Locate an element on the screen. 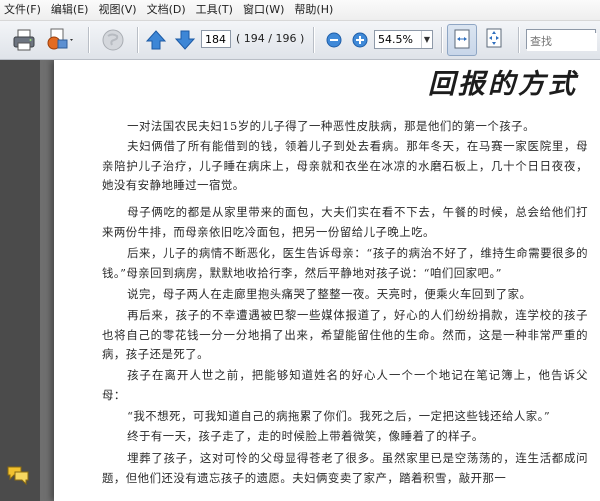 This screenshot has width=600, height=501. export-icon is located at coordinates (60, 39).